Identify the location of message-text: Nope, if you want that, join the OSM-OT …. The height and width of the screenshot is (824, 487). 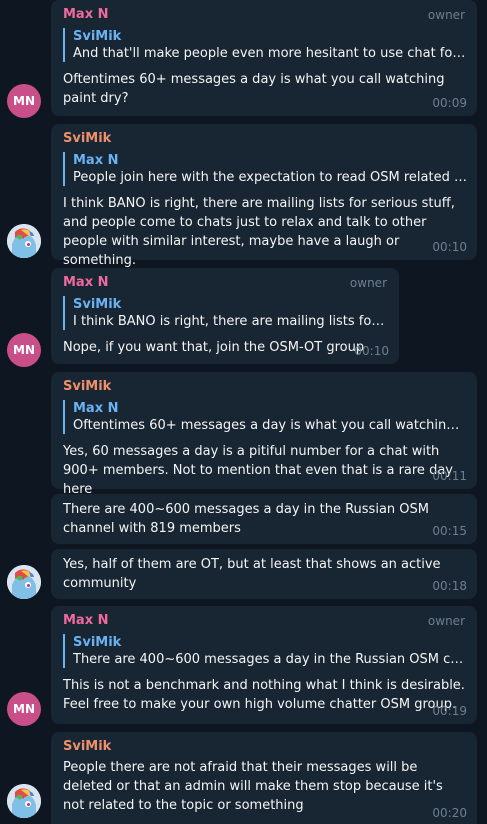
(214, 347).